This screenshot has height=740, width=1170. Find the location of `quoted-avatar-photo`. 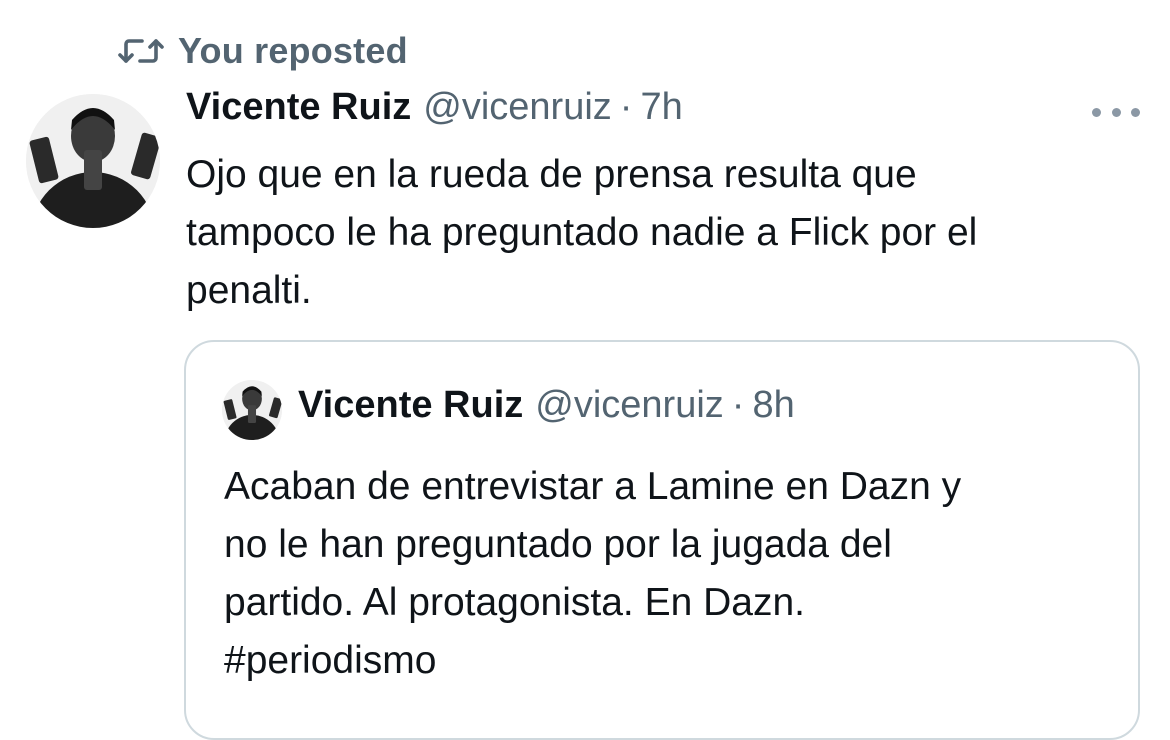

quoted-avatar-photo is located at coordinates (252, 410).